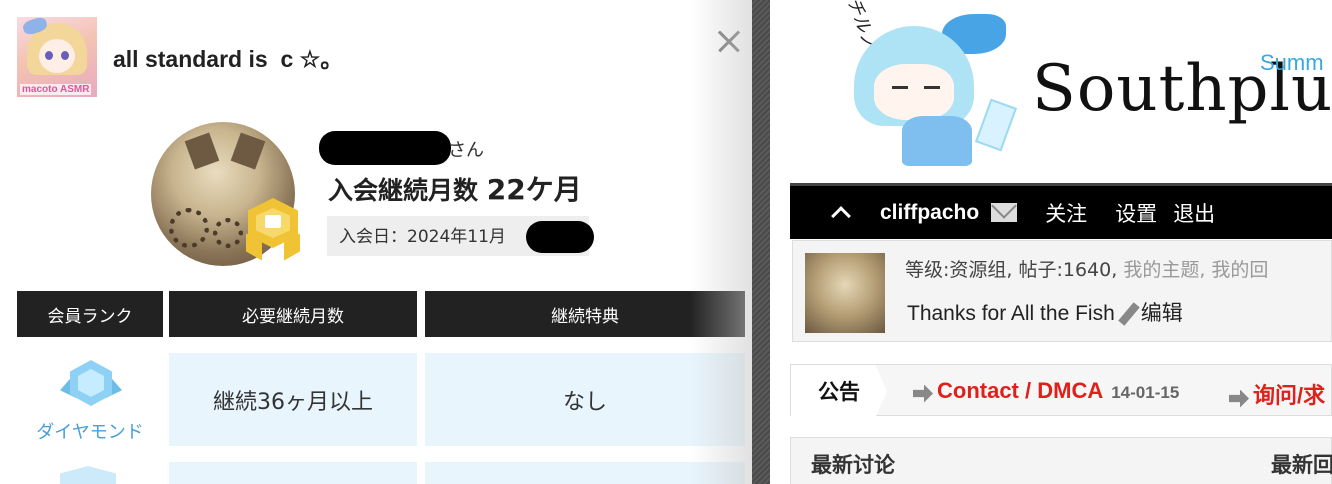  What do you see at coordinates (385, 148) in the screenshot?
I see `redacted-username` at bounding box center [385, 148].